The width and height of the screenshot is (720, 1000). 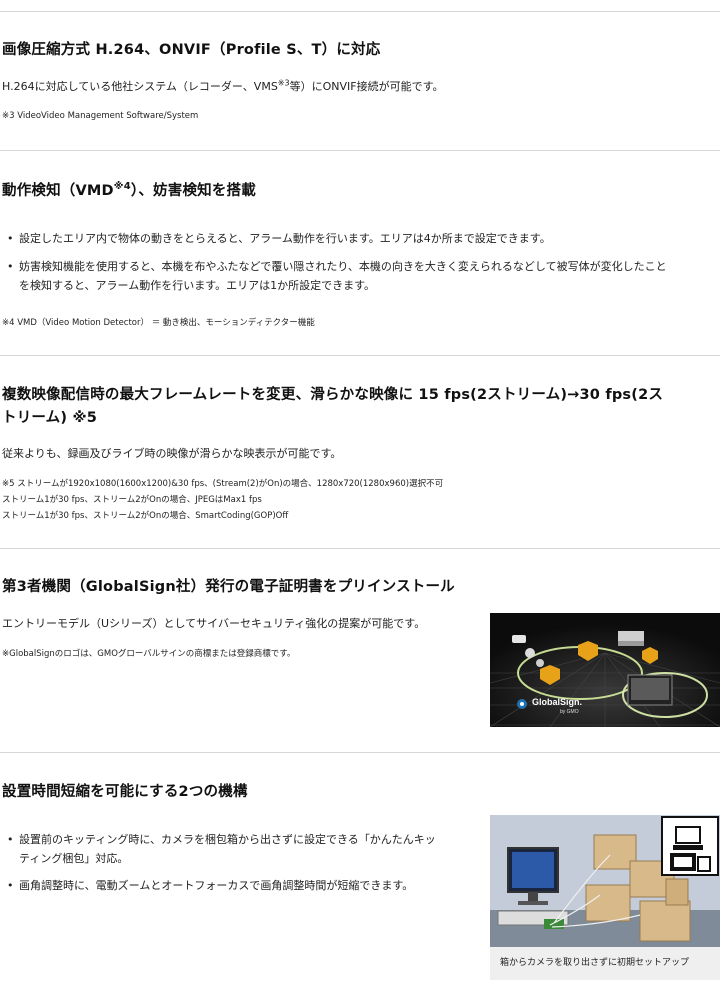 I want to click on list-item-text: 画角調整時に、電動ズームとオートフォーカスで画角調整時間が短縮できます。, so click(x=216, y=885).